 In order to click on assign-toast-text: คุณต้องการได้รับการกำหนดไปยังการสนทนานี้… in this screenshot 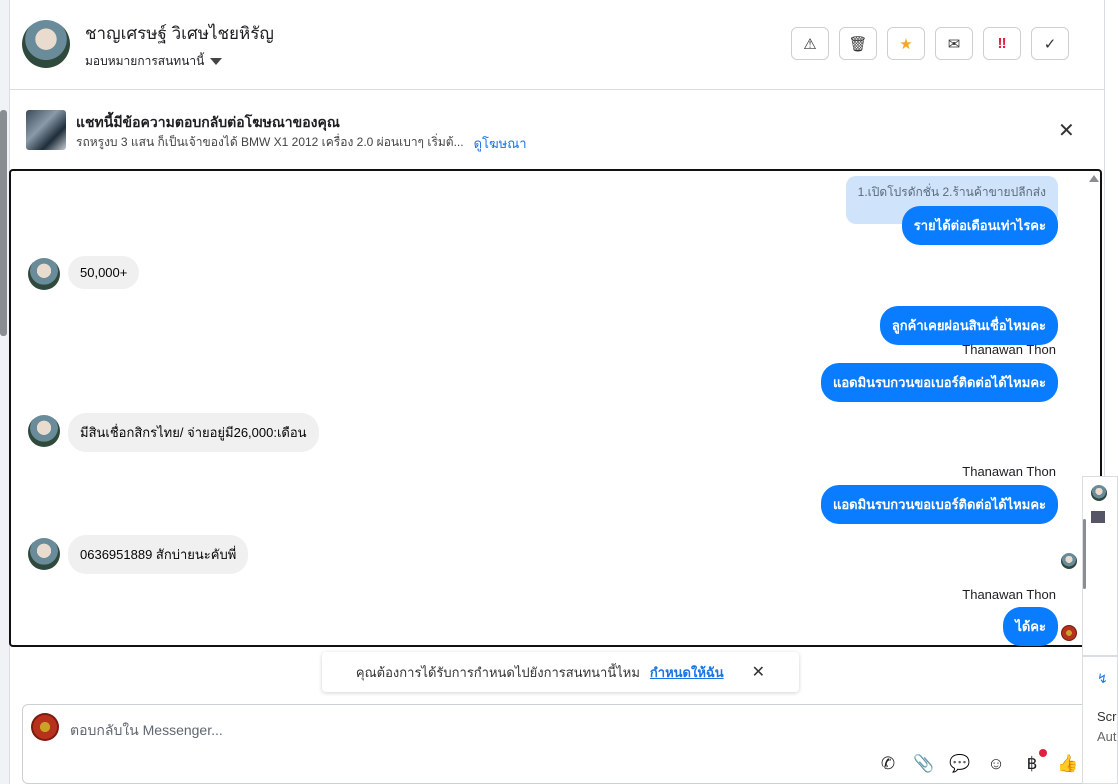, I will do `click(497, 672)`.